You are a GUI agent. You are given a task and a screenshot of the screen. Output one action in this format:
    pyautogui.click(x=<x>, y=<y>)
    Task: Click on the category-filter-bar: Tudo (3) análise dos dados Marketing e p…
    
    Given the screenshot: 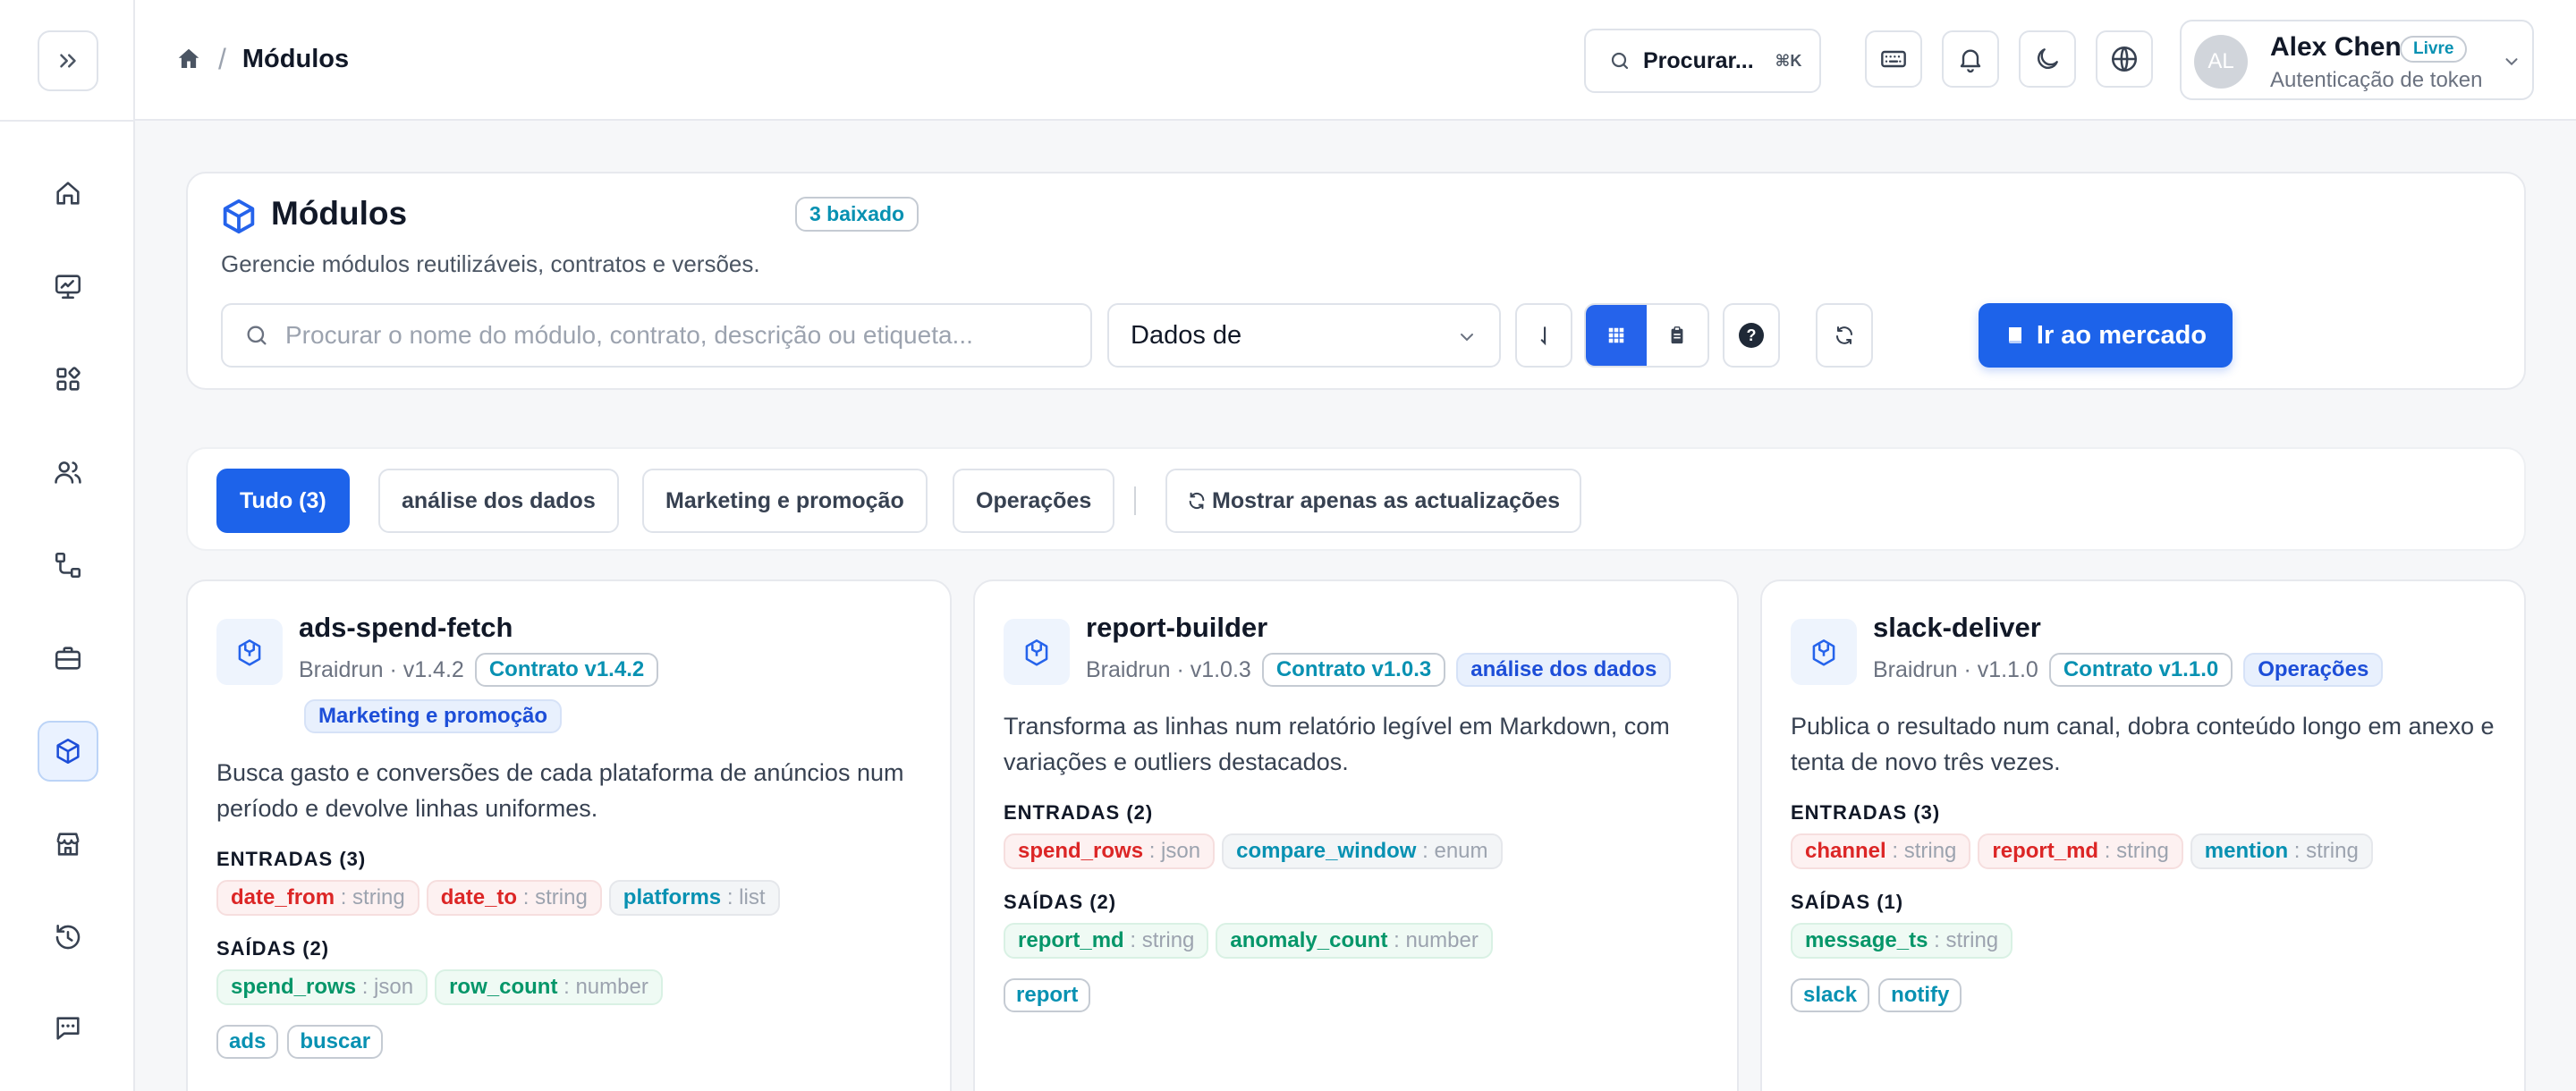 What is the action you would take?
    pyautogui.click(x=1356, y=499)
    